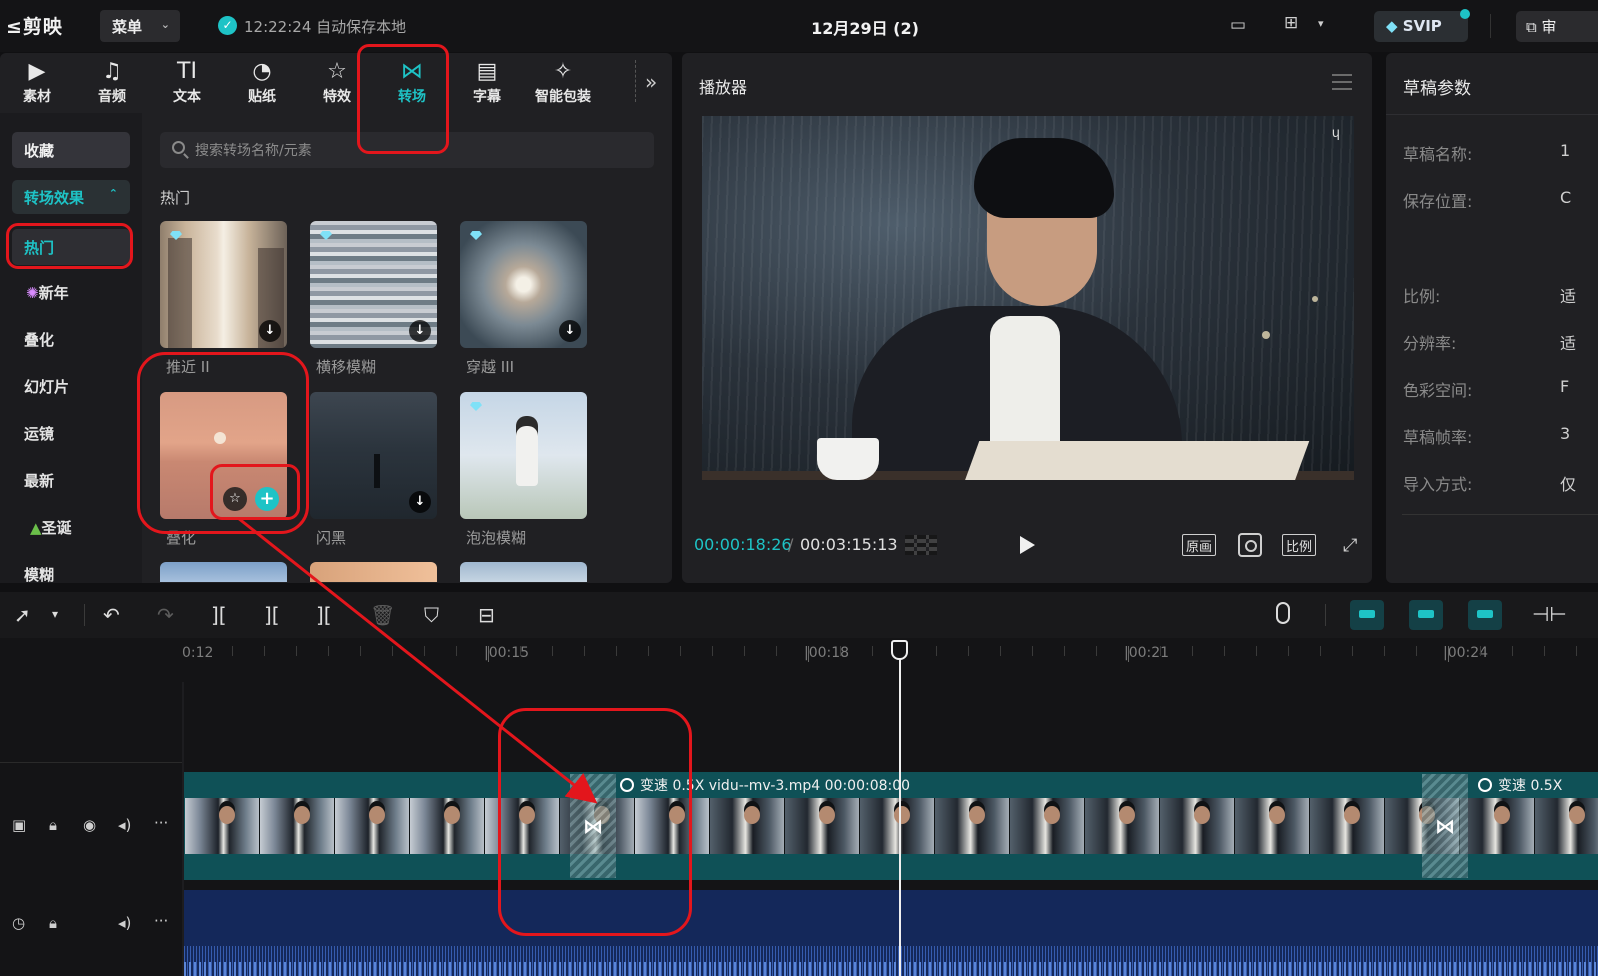  I want to click on annotation-arrow, so click(417, 660).